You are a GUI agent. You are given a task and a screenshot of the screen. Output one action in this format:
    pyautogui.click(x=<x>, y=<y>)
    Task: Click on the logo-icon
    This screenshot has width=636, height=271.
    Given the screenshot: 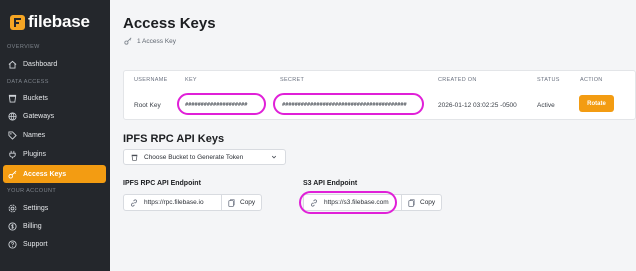 What is the action you would take?
    pyautogui.click(x=17, y=22)
    